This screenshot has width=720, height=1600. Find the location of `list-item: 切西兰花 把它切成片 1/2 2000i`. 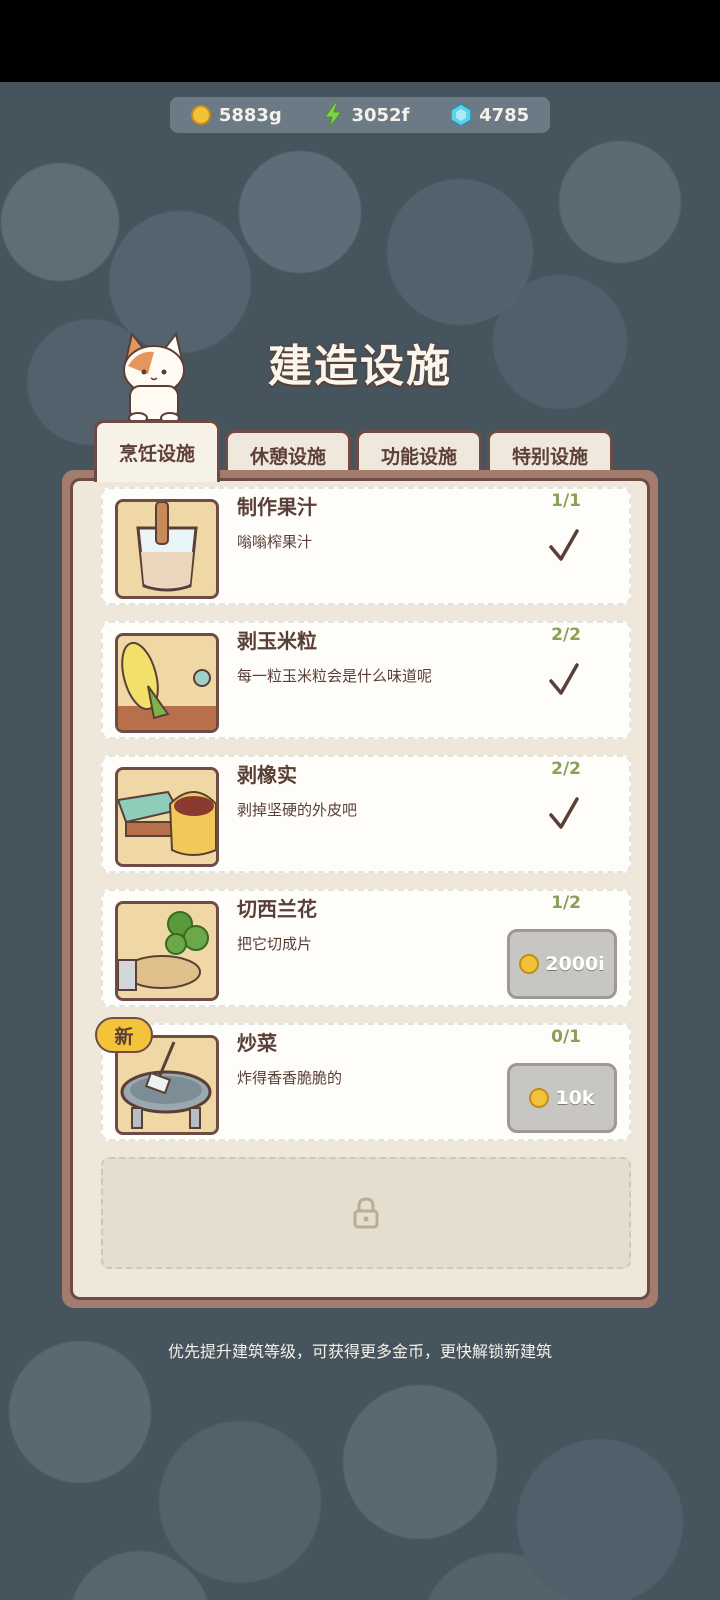

list-item: 切西兰花 把它切成片 1/2 2000i is located at coordinates (366, 948).